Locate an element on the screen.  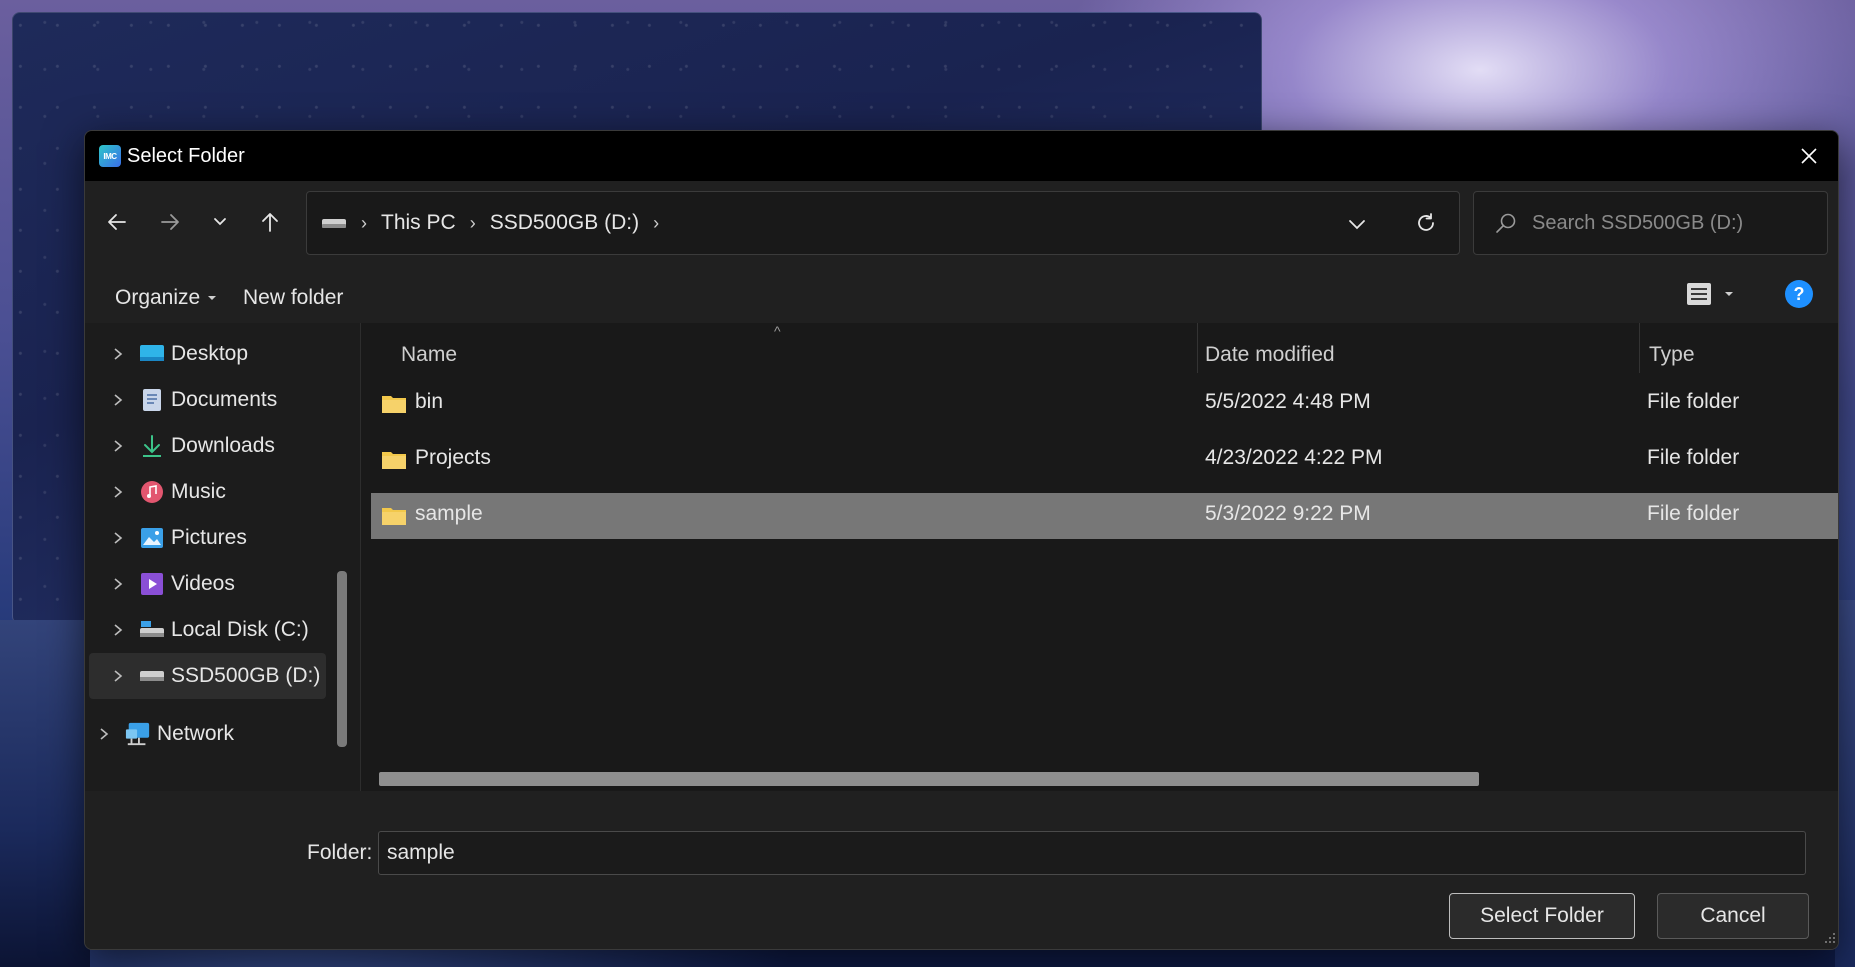
music-icon is located at coordinates (152, 492).